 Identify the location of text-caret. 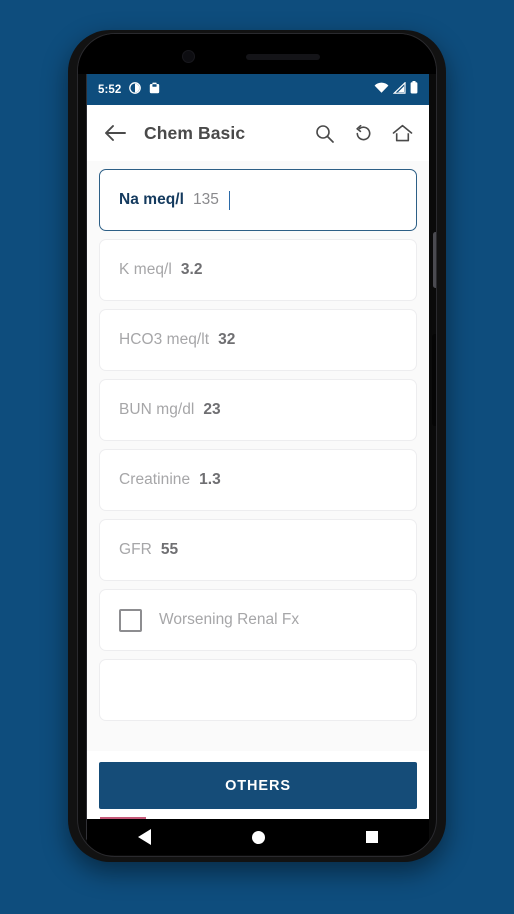
(229, 200).